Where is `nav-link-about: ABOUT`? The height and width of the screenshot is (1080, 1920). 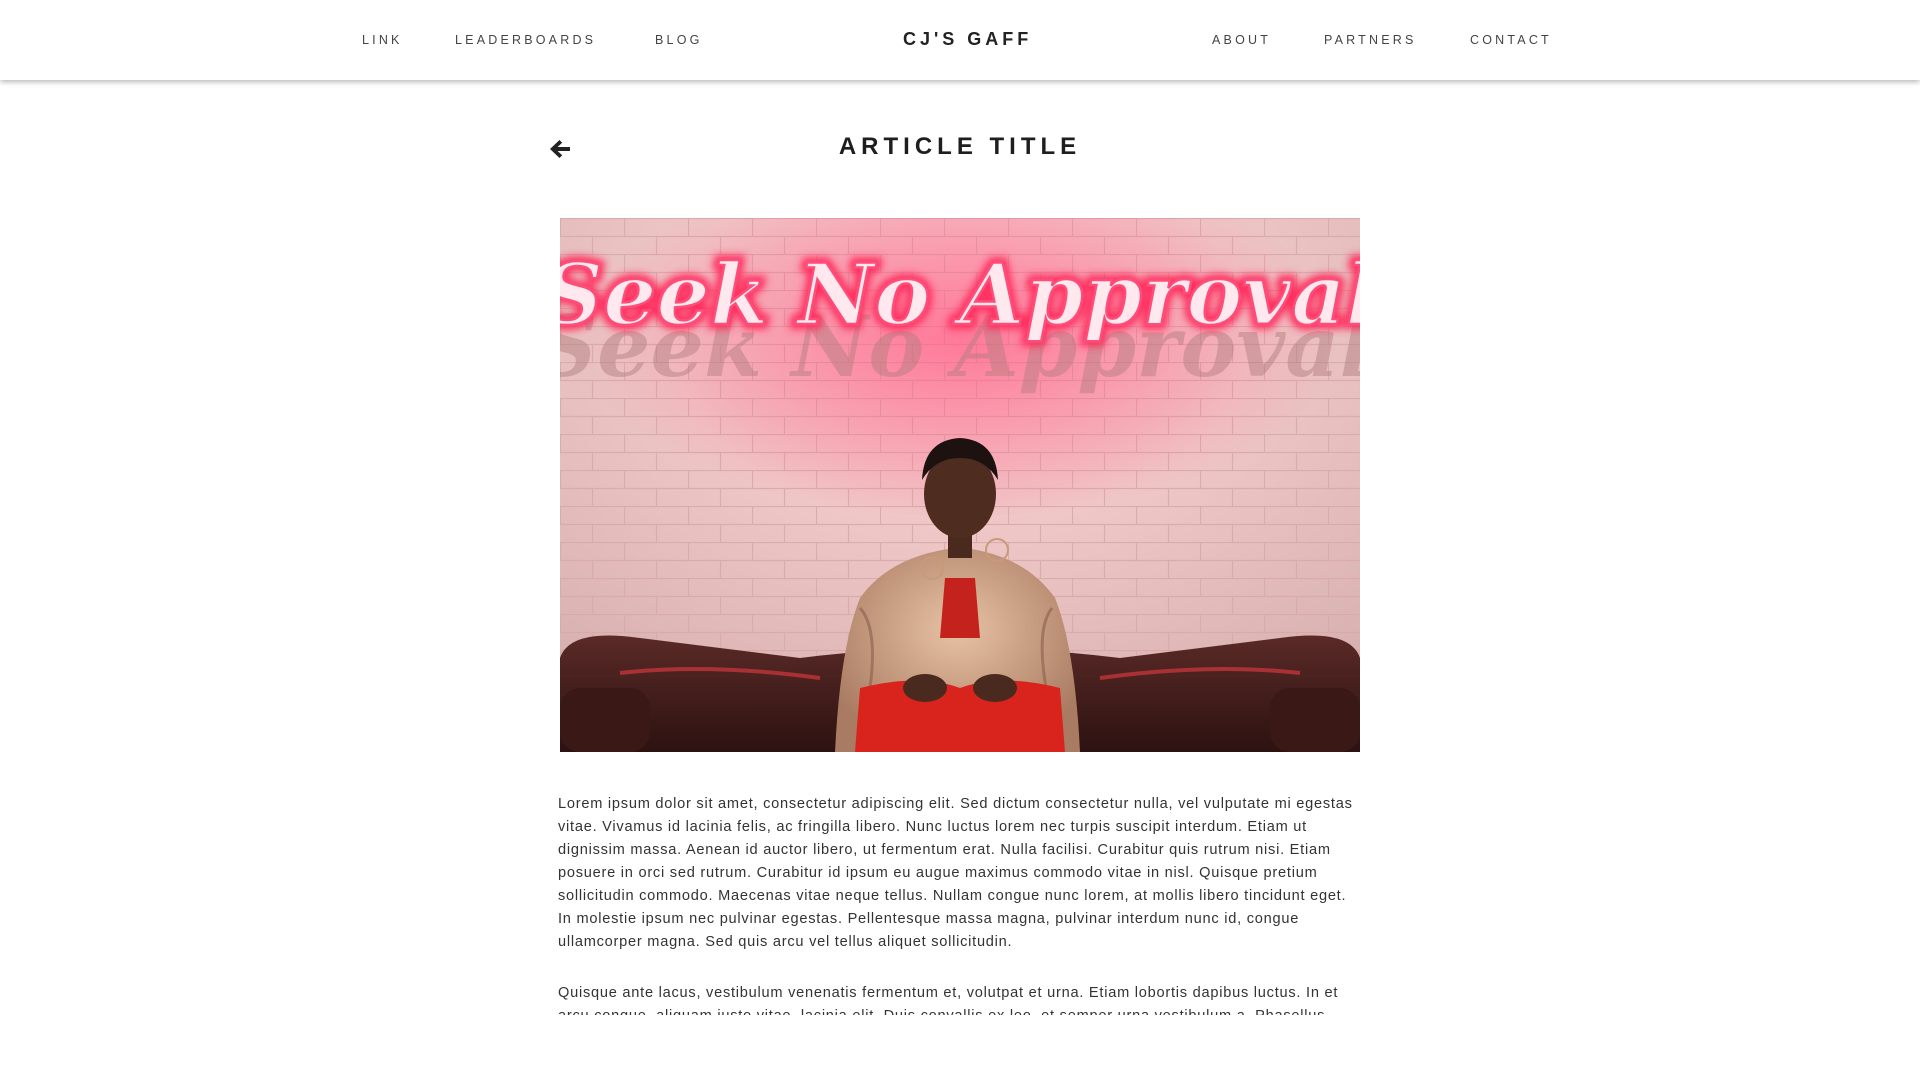 nav-link-about: ABOUT is located at coordinates (1241, 40).